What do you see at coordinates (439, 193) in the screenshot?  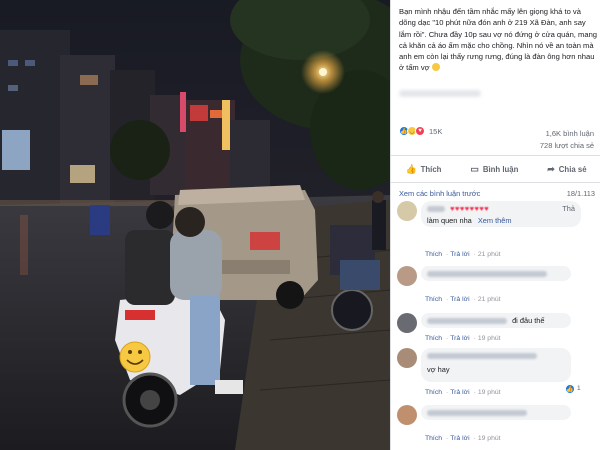 I see `view-previous-comments-link: Xem các bình luận trước` at bounding box center [439, 193].